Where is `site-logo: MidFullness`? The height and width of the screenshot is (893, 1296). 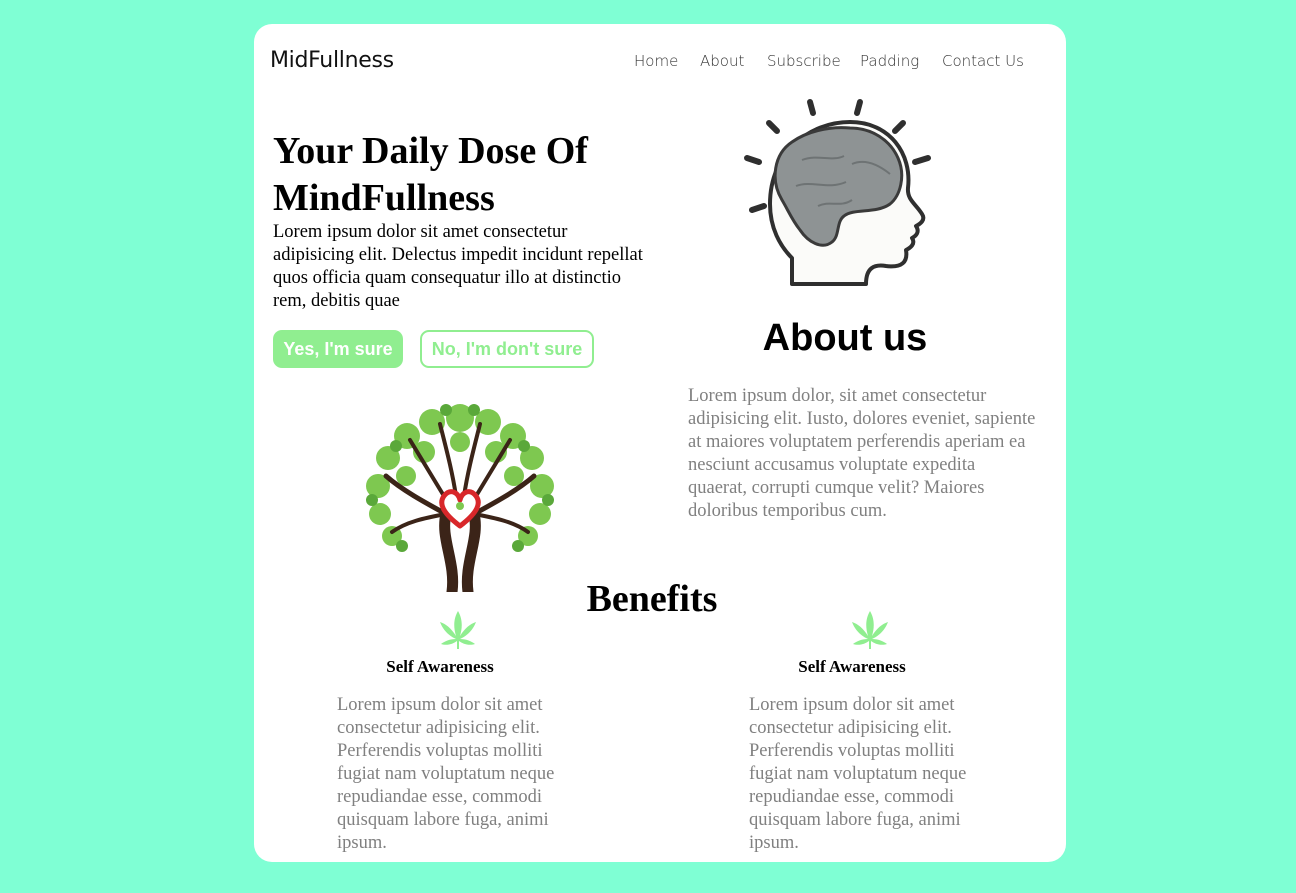
site-logo: MidFullness is located at coordinates (332, 60).